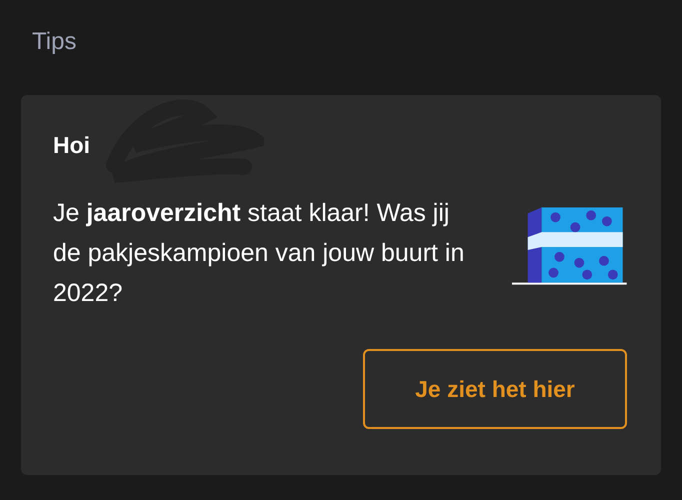 The image size is (682, 500). Describe the element at coordinates (259, 253) in the screenshot. I see `message: Je jaaroverzicht staat klaar! Was jij de pakjeskampioen van jouw buurt in 2022?` at that location.